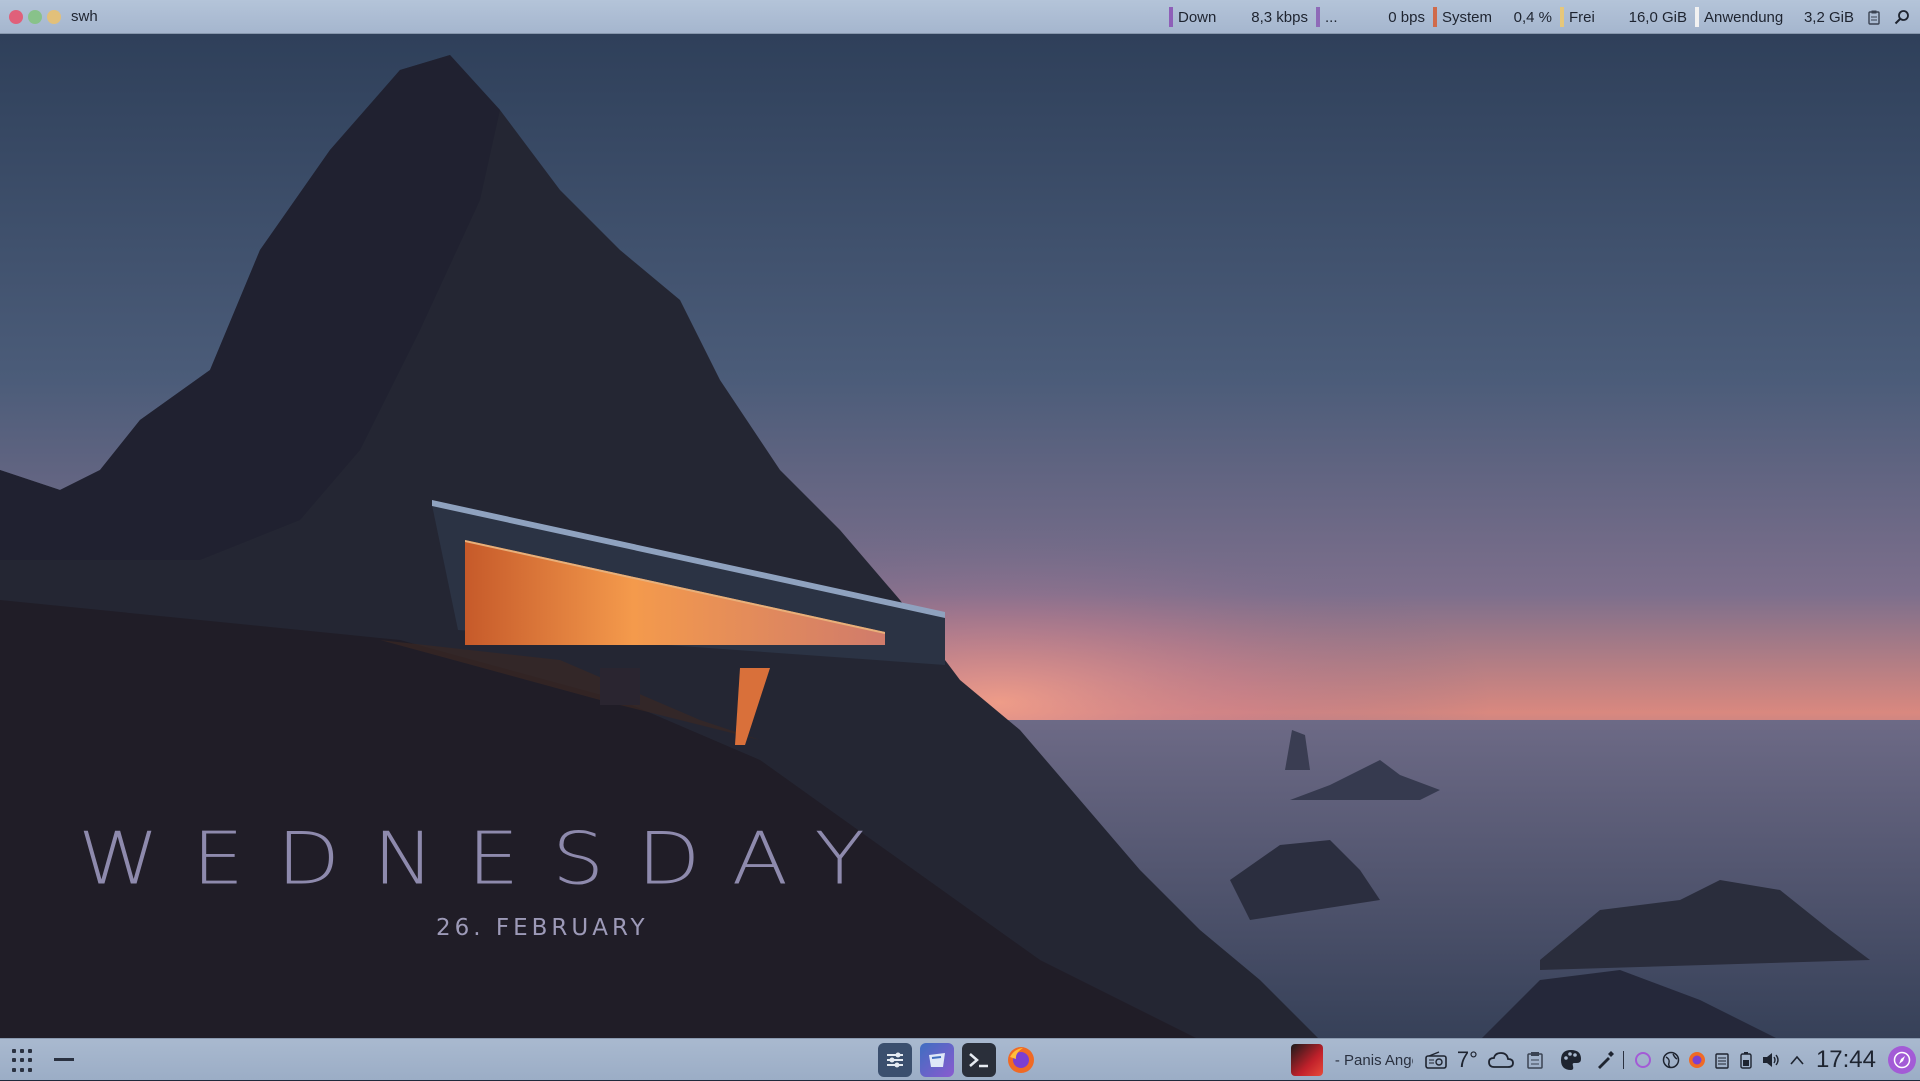  Describe the element at coordinates (1467, 17) in the screenshot. I see `monitor-label: System` at that location.